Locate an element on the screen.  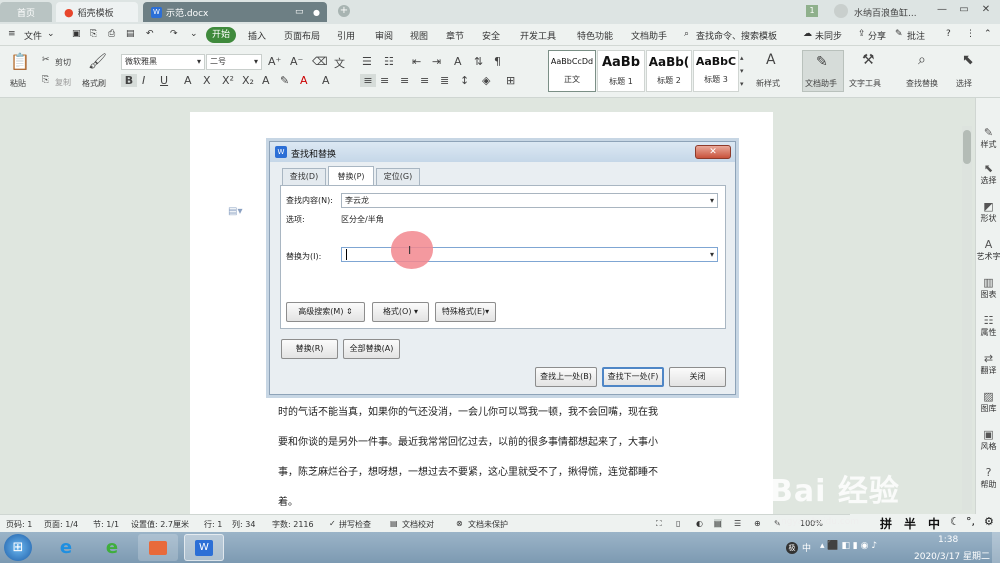
sidebar-item-properties: ☷ 属性 is located at coordinates (988, 326).